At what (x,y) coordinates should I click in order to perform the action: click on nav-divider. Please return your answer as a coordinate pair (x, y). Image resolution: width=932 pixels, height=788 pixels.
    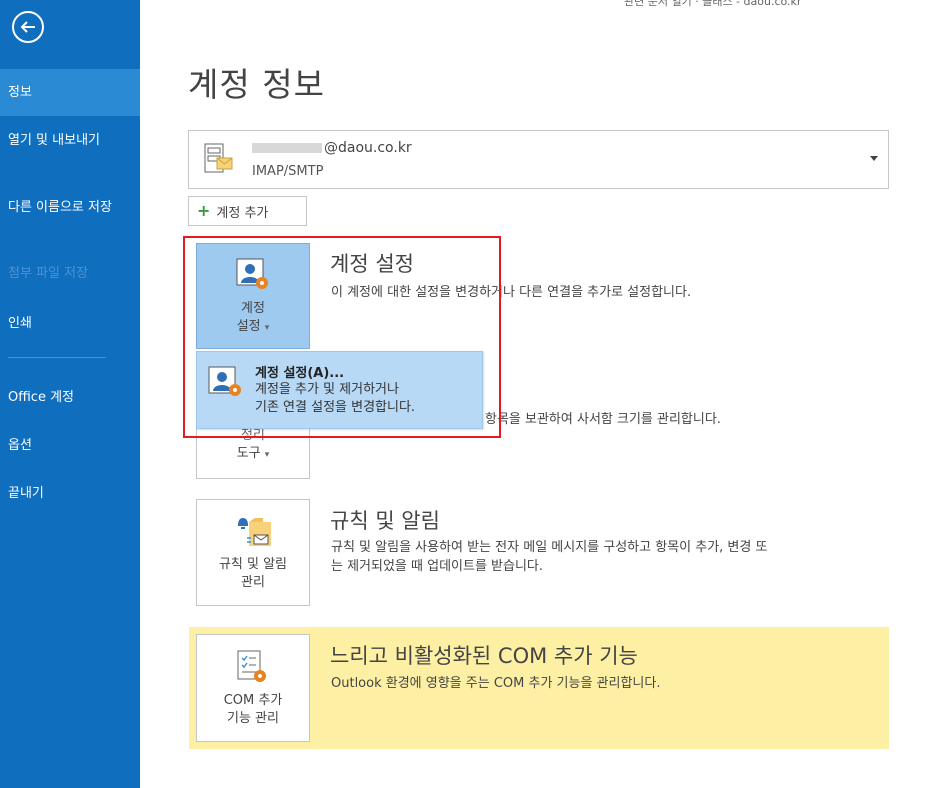
    Looking at the image, I should click on (57, 357).